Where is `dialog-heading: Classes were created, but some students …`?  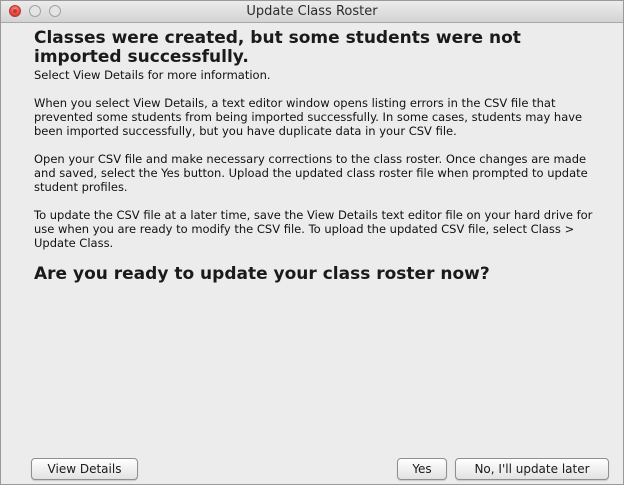
dialog-heading: Classes were created, but some students … is located at coordinates (277, 47).